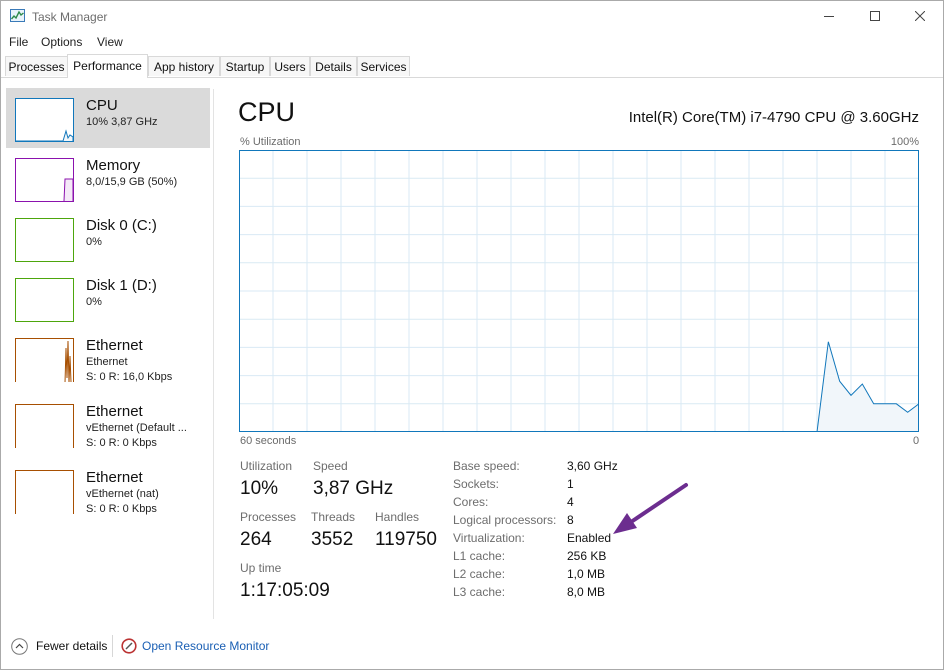 The width and height of the screenshot is (944, 670). Describe the element at coordinates (268, 441) in the screenshot. I see `graph-x-label-left: 60 seconds` at that location.